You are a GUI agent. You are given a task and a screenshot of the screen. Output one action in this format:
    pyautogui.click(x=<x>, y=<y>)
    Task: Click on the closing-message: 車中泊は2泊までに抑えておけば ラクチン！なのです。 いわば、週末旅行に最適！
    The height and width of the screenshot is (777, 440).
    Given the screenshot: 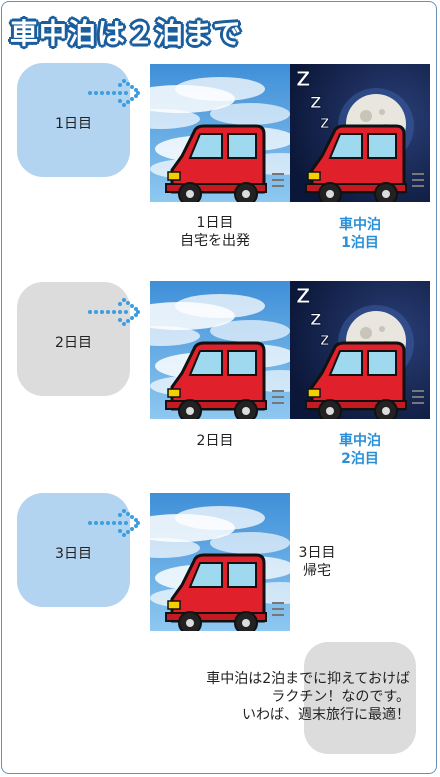 What is the action you would take?
    pyautogui.click(x=280, y=697)
    